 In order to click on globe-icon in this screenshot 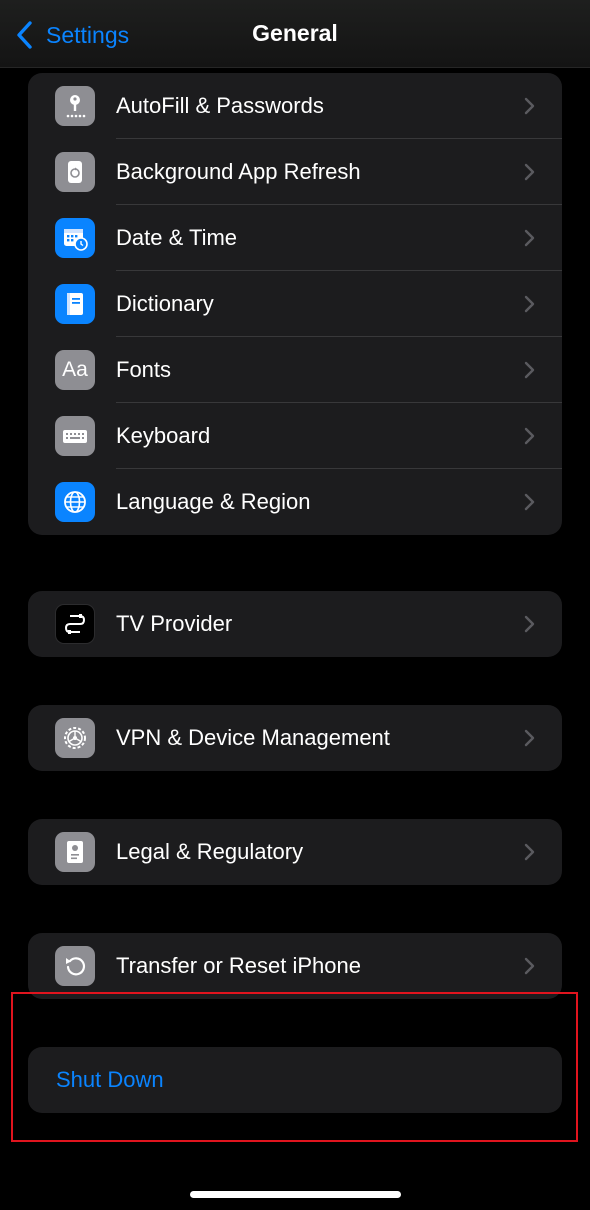, I will do `click(75, 502)`.